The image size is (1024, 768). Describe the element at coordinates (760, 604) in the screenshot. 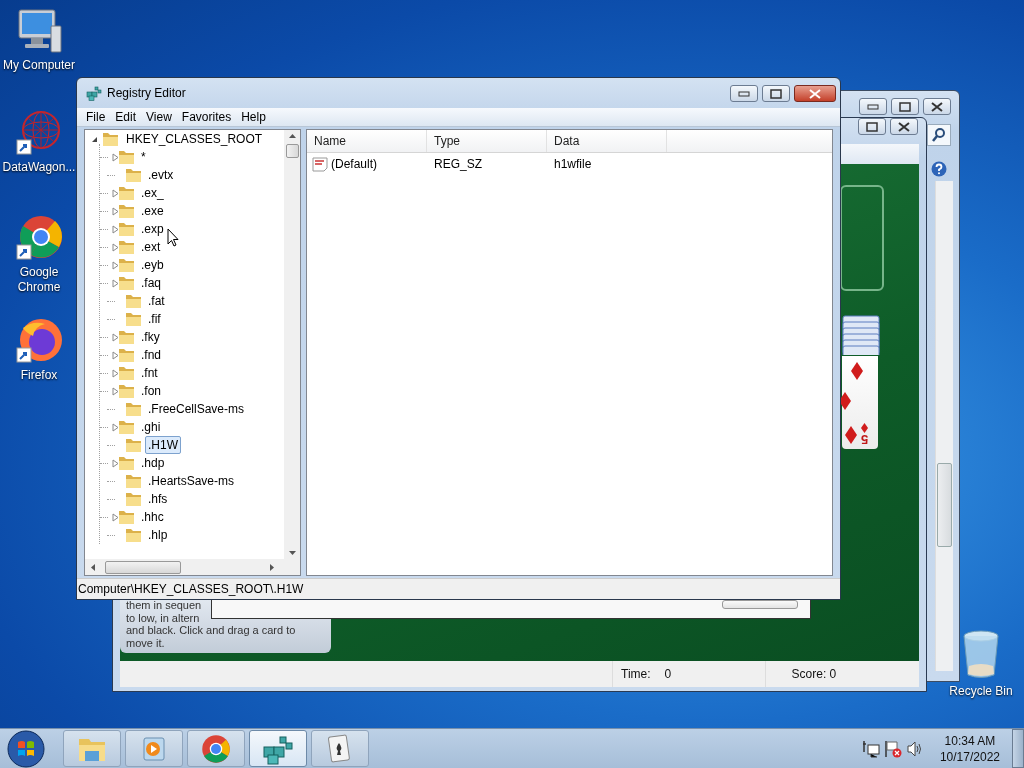

I see `dialog-button` at that location.